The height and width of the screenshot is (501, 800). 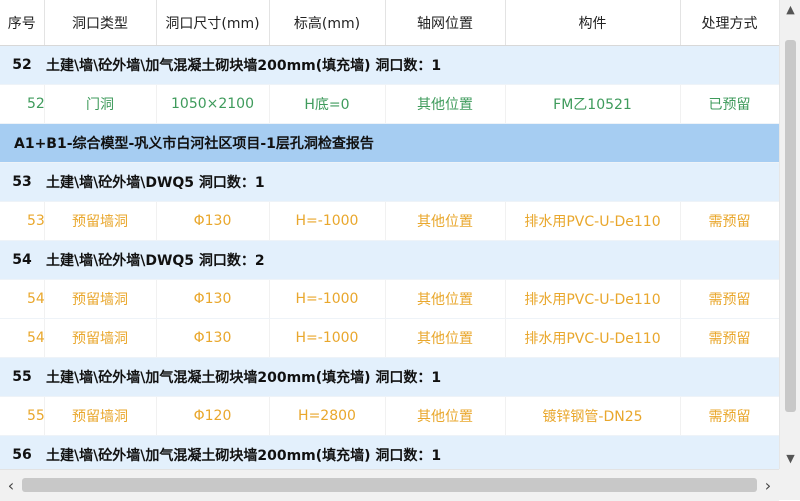 I want to click on table-row: 52.1门洞1050×2100H底=0其他位置FM乙10521已预留, so click(x=389, y=104).